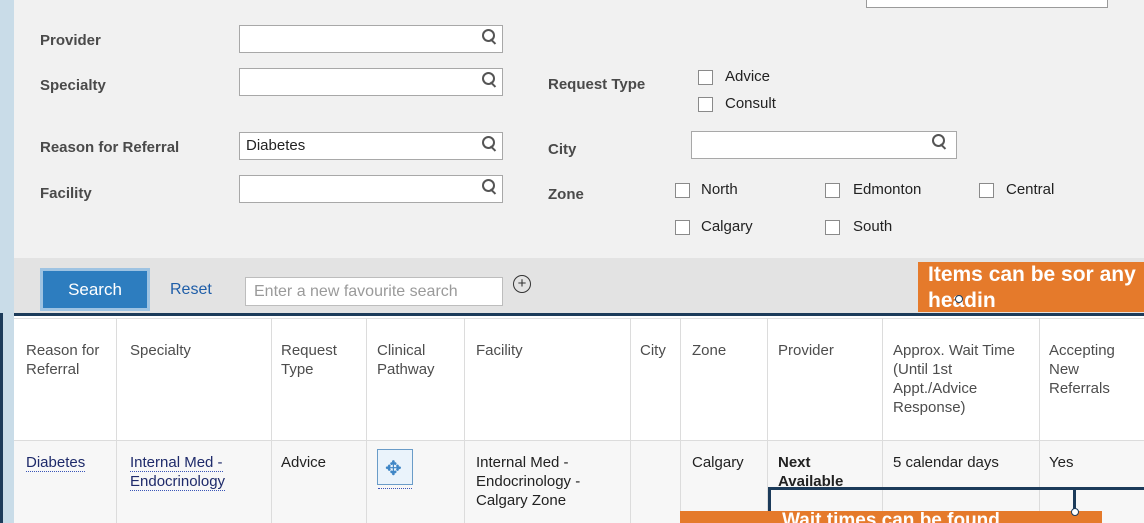  Describe the element at coordinates (73, 85) in the screenshot. I see `specialty-label: Specialty` at that location.